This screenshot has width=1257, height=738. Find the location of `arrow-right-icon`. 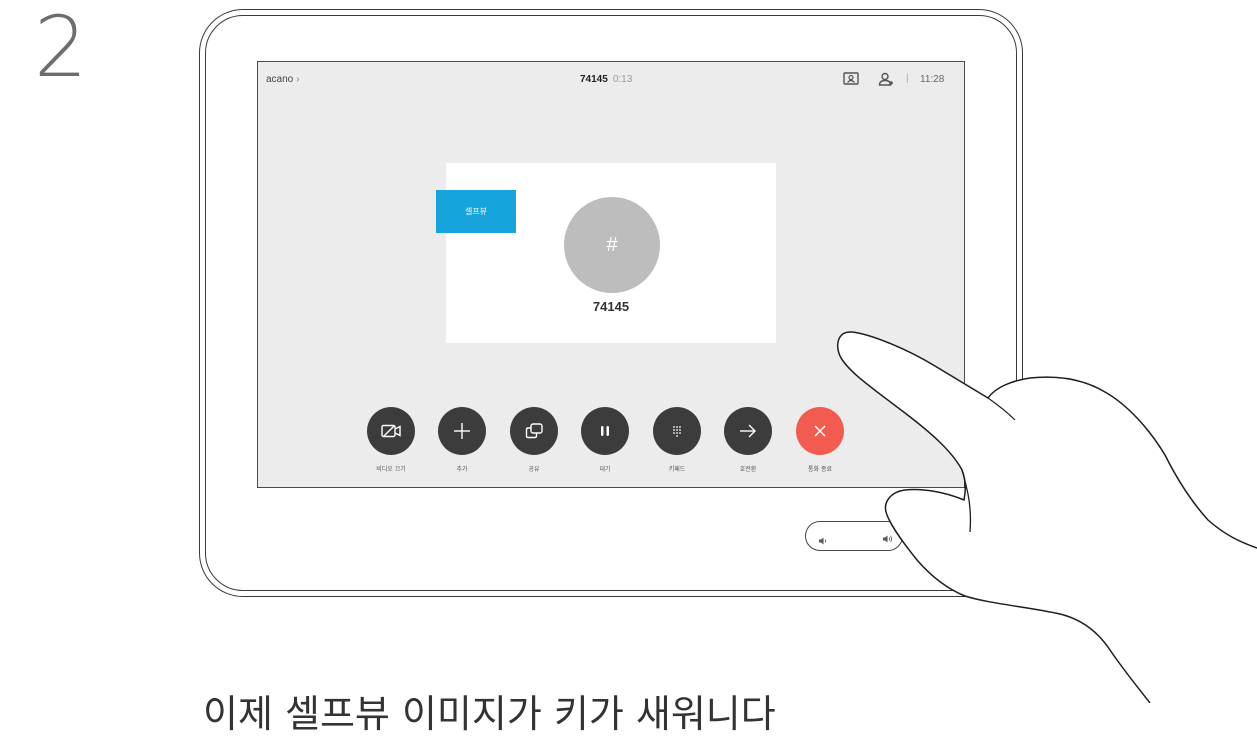

arrow-right-icon is located at coordinates (748, 431).